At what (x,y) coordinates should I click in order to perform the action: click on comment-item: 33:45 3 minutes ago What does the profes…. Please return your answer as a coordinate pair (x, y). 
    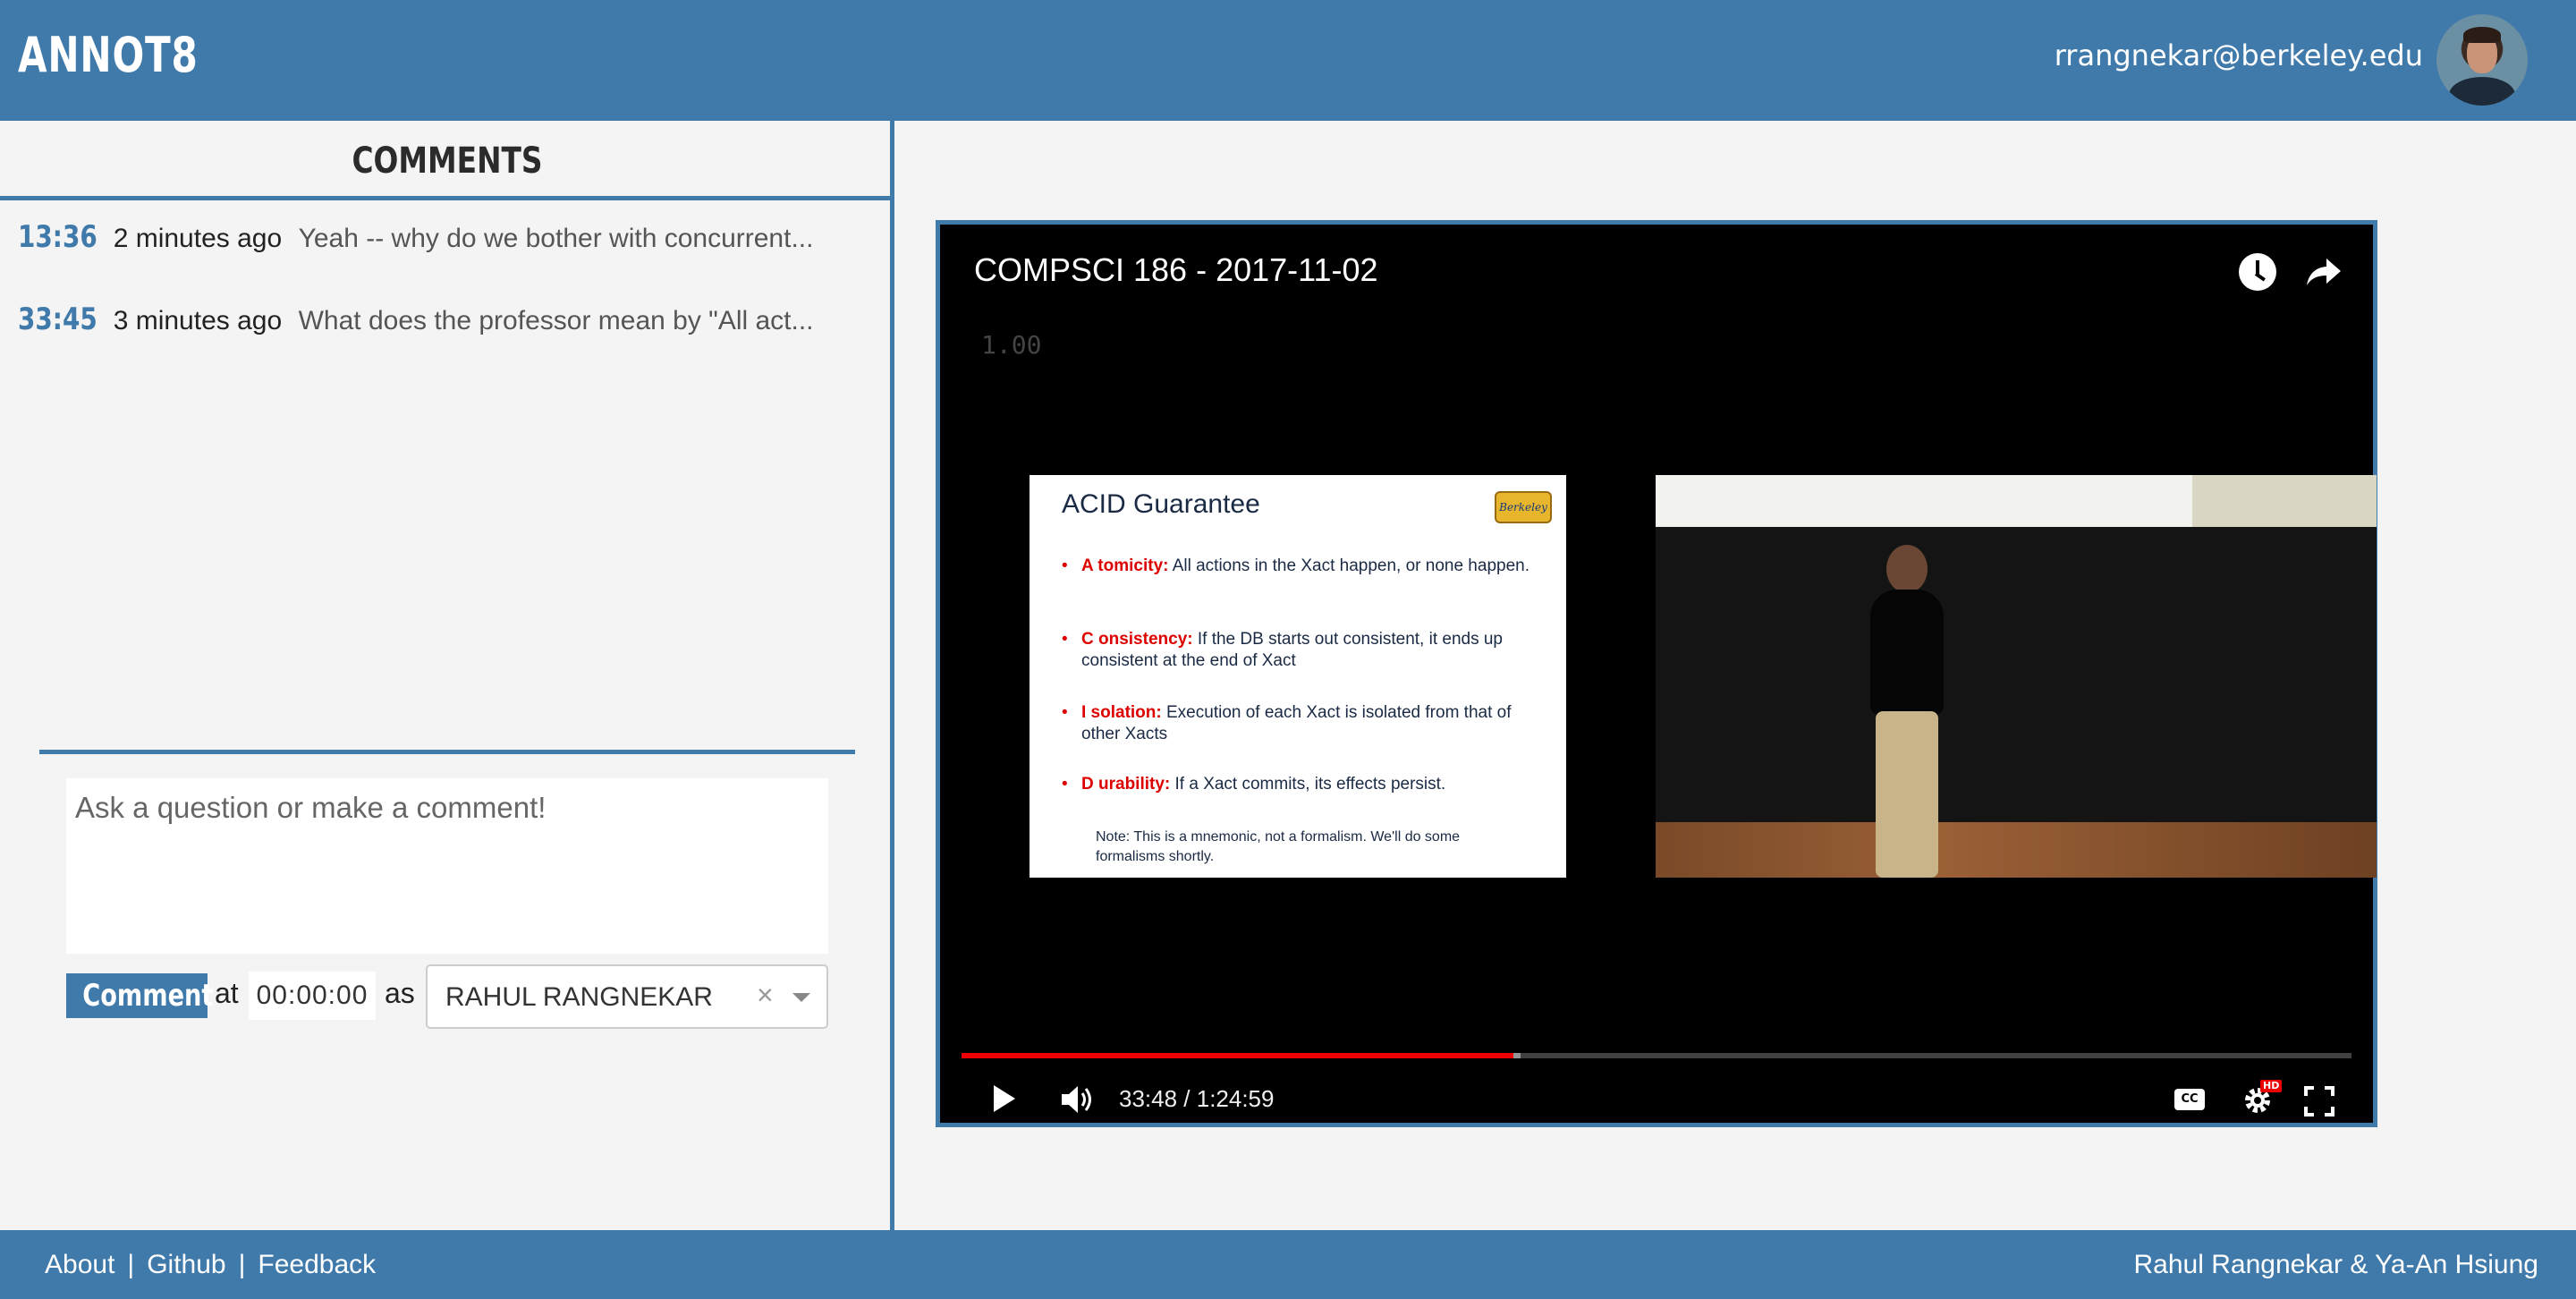
    Looking at the image, I should click on (416, 323).